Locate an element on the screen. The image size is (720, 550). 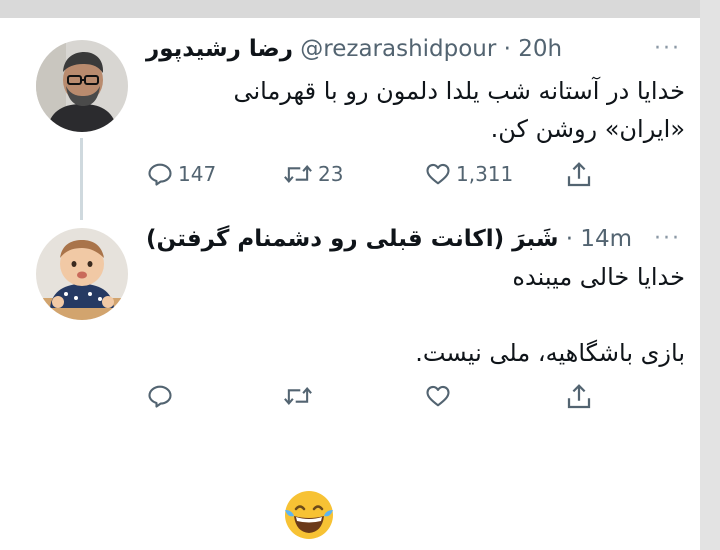
tweet1-time: · 20h is located at coordinates (533, 49).